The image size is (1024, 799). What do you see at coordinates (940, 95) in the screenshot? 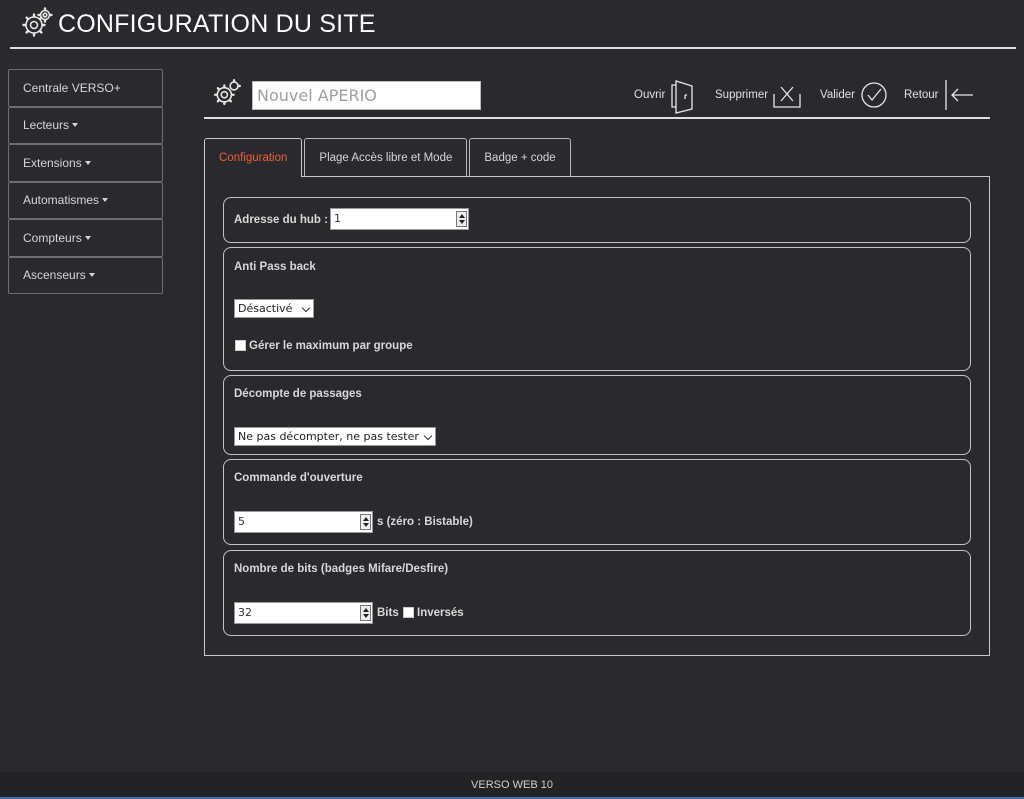
I see `back-button: Retour` at bounding box center [940, 95].